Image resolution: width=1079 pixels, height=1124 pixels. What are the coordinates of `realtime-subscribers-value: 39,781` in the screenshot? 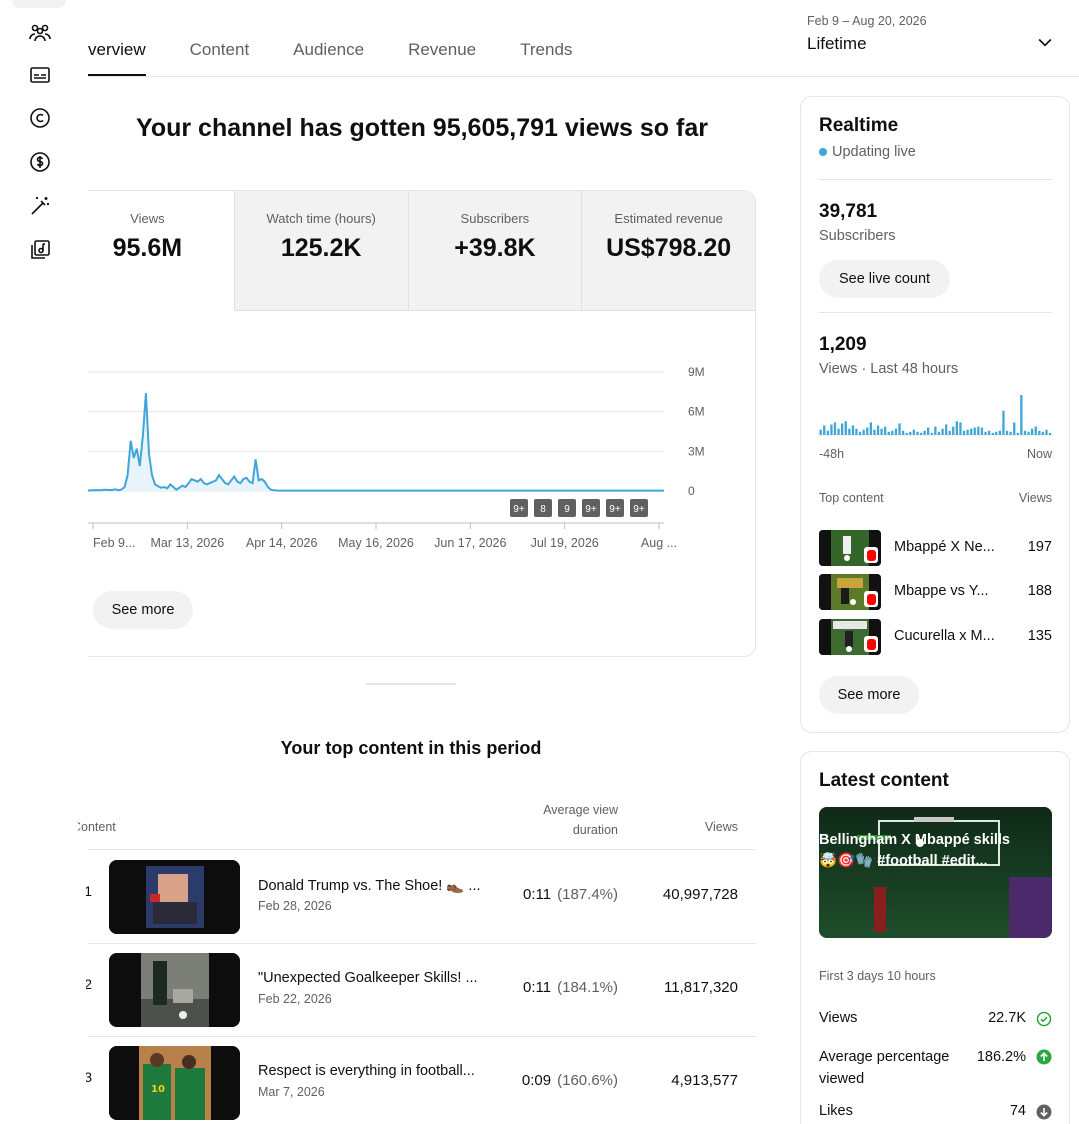 It's located at (848, 211).